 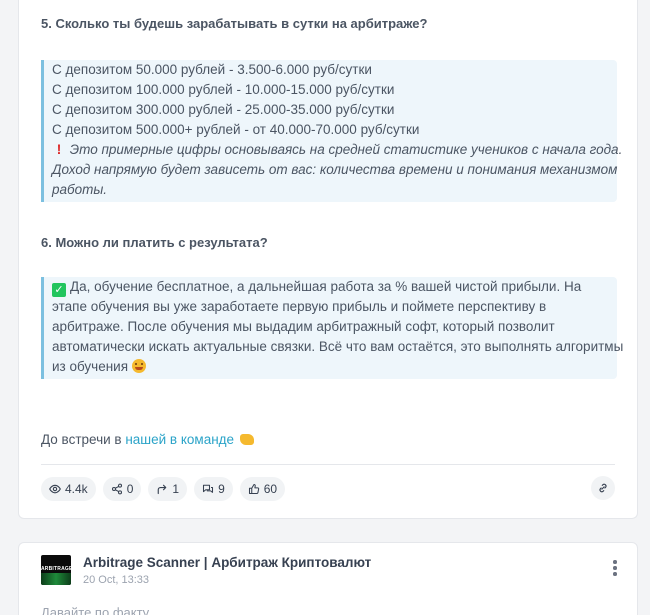 I want to click on forward-button: 1, so click(x=168, y=489).